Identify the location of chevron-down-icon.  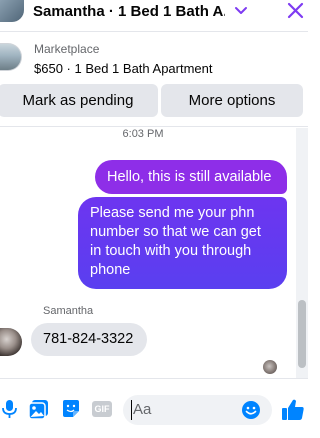
(241, 11).